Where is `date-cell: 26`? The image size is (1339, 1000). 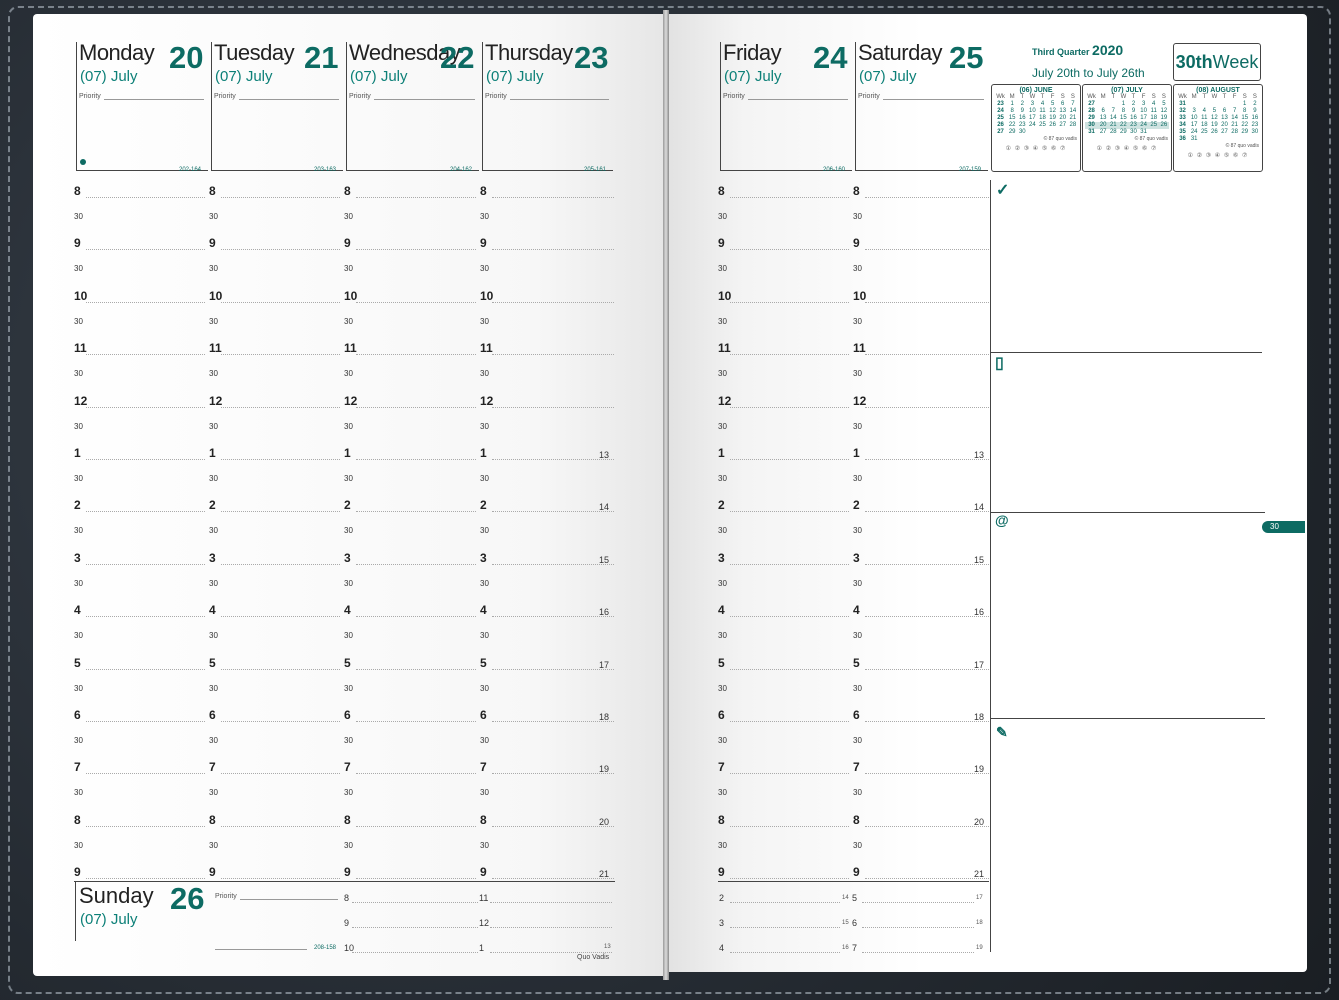
date-cell: 26 is located at coordinates (1053, 125).